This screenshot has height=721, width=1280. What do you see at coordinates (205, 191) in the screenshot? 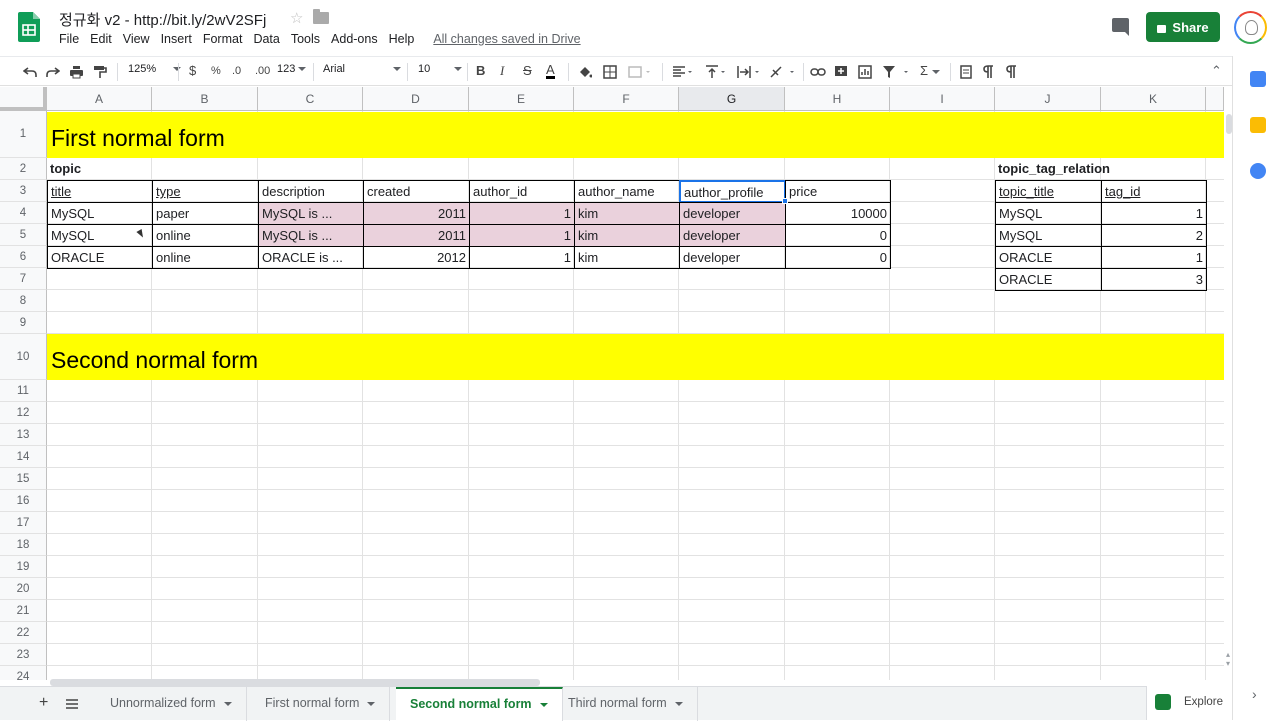
I see `topic-header-type: type` at bounding box center [205, 191].